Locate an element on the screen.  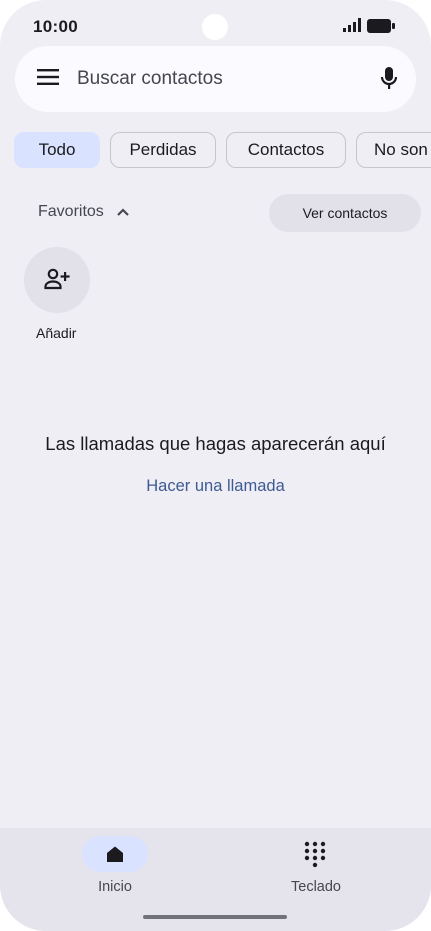
make-call-link: Hacer una llamada is located at coordinates (215, 486).